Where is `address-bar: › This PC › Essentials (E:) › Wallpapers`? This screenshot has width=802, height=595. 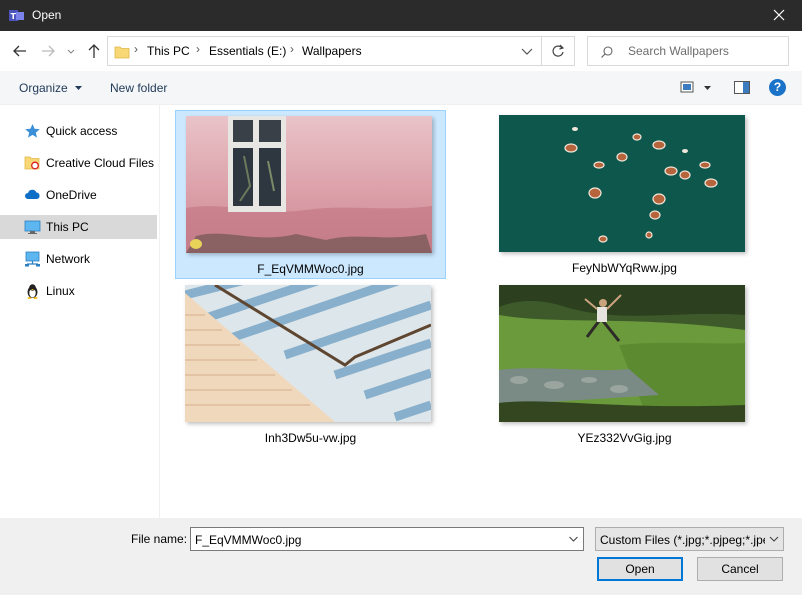 address-bar: › This PC › Essentials (E:) › Wallpapers is located at coordinates (324, 51).